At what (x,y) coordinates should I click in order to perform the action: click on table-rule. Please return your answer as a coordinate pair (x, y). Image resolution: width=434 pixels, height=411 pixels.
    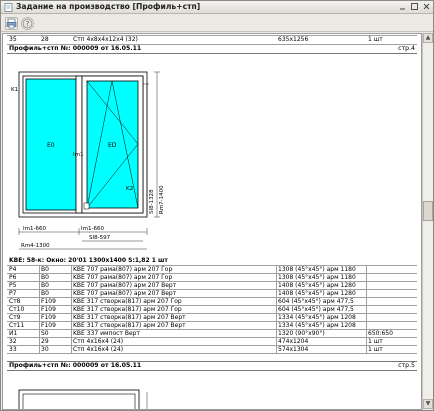
    Looking at the image, I should click on (212, 353).